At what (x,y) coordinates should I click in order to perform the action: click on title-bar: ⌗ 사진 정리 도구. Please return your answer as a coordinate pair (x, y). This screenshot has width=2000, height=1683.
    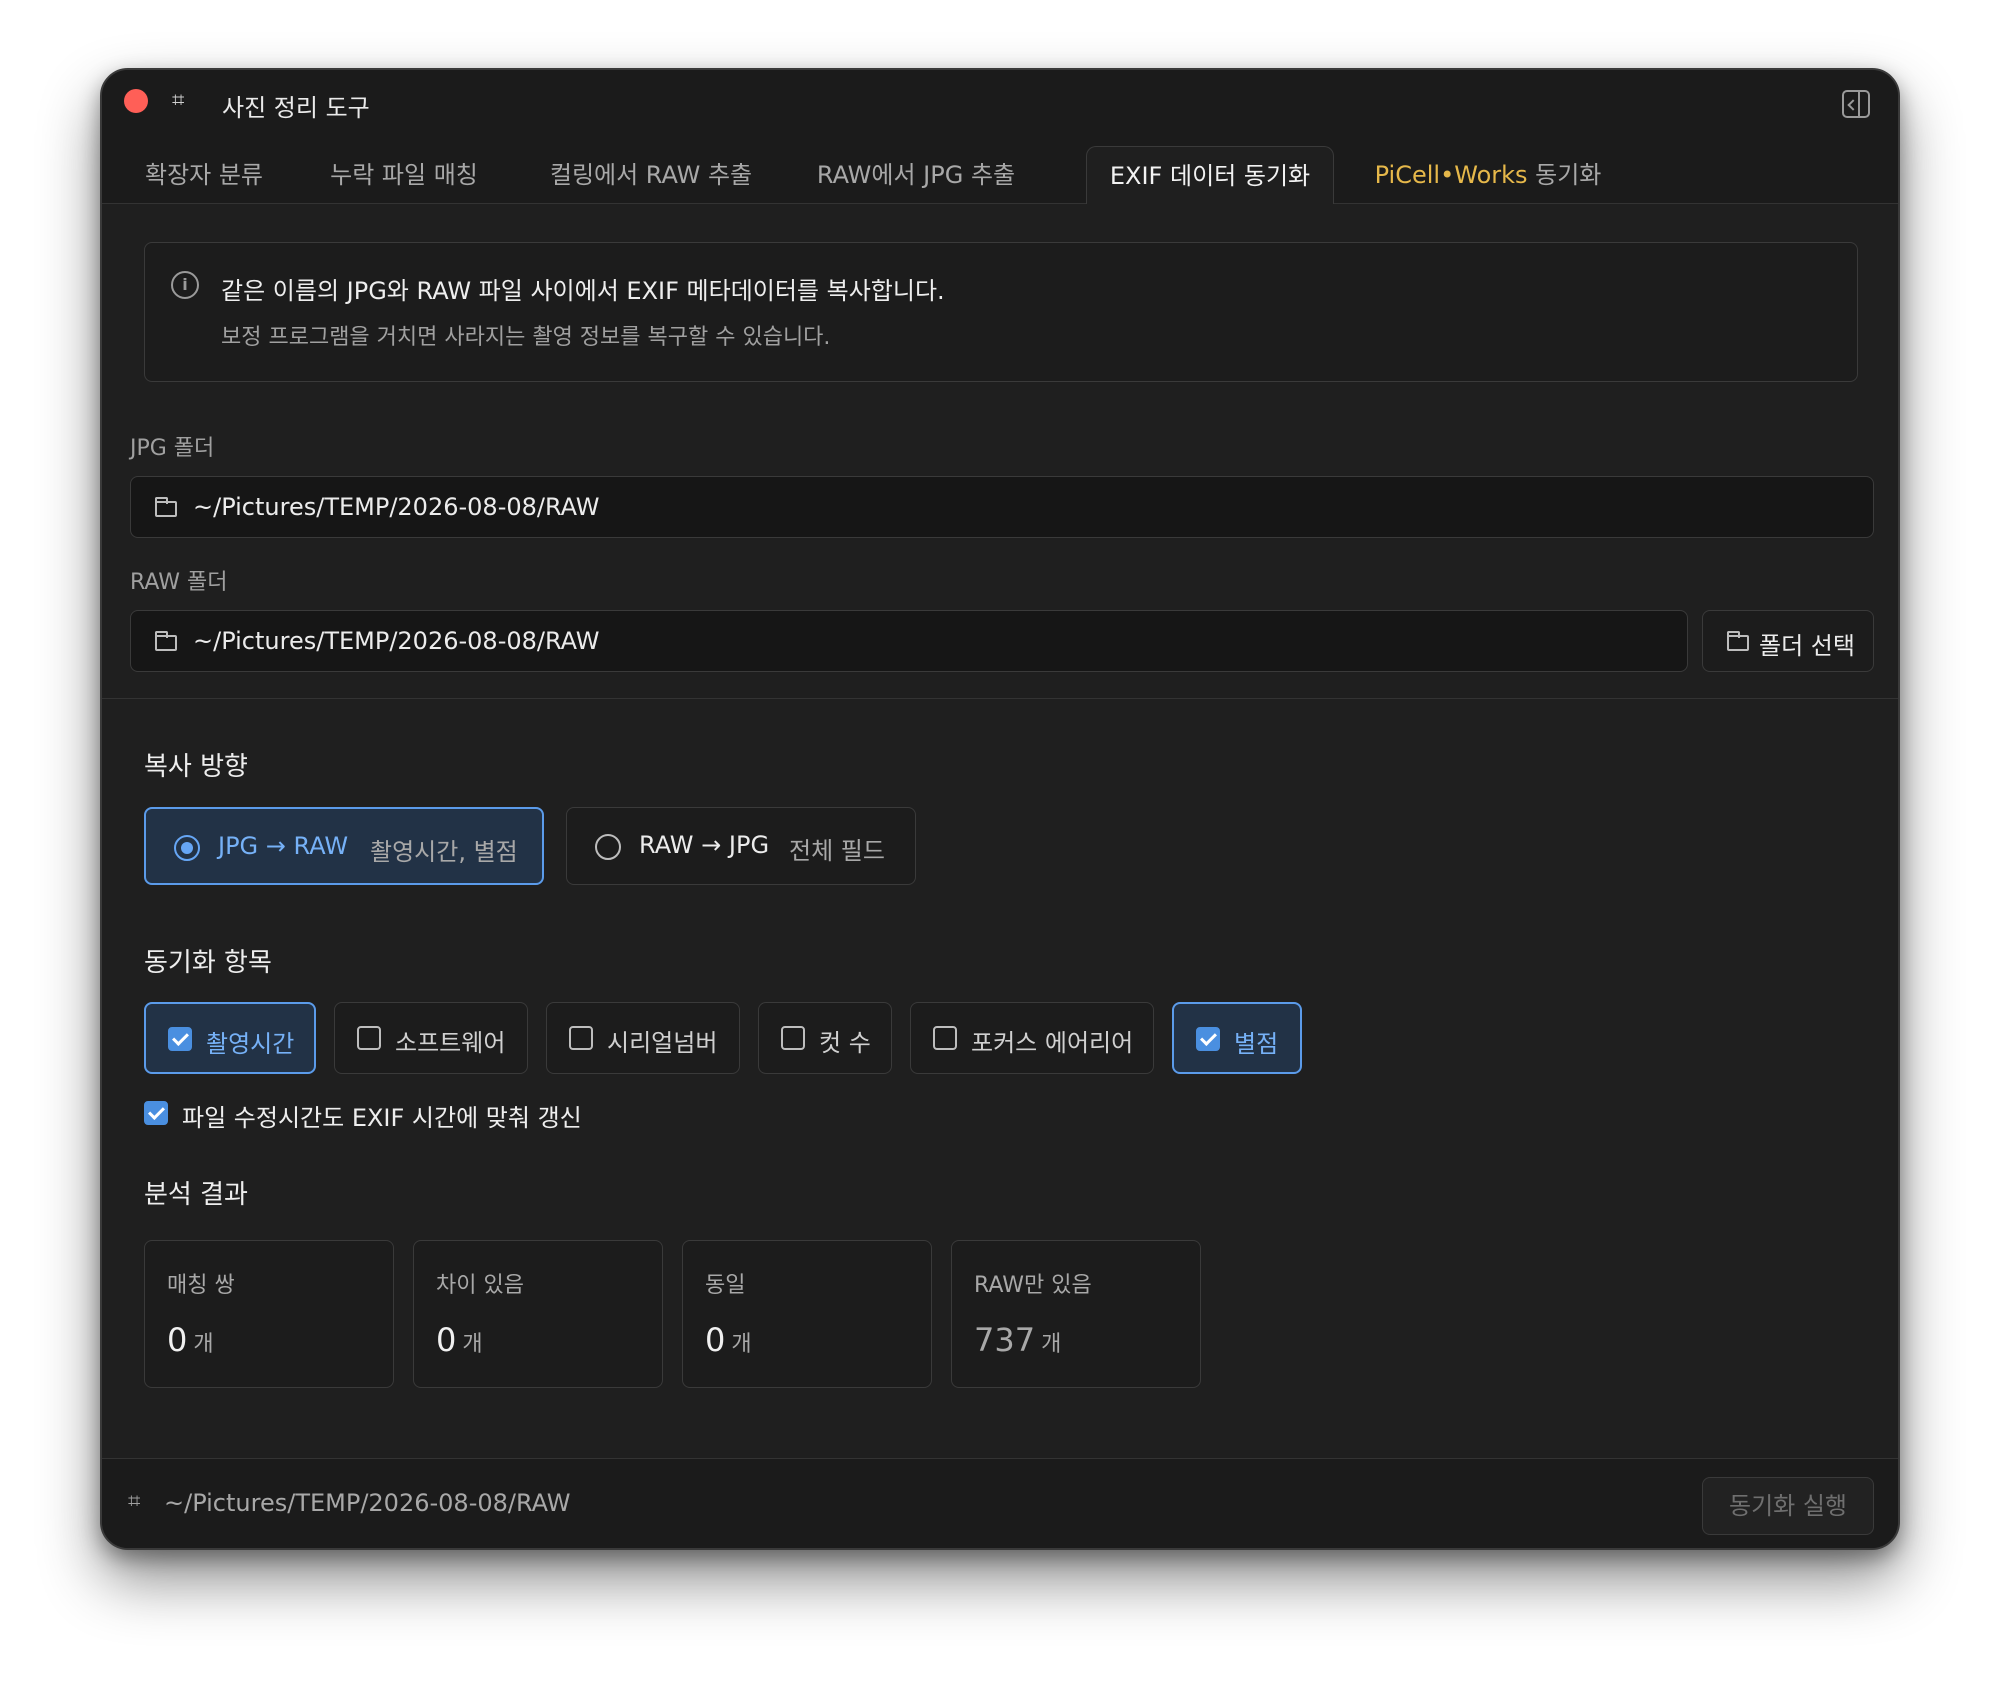
    Looking at the image, I should click on (1000, 108).